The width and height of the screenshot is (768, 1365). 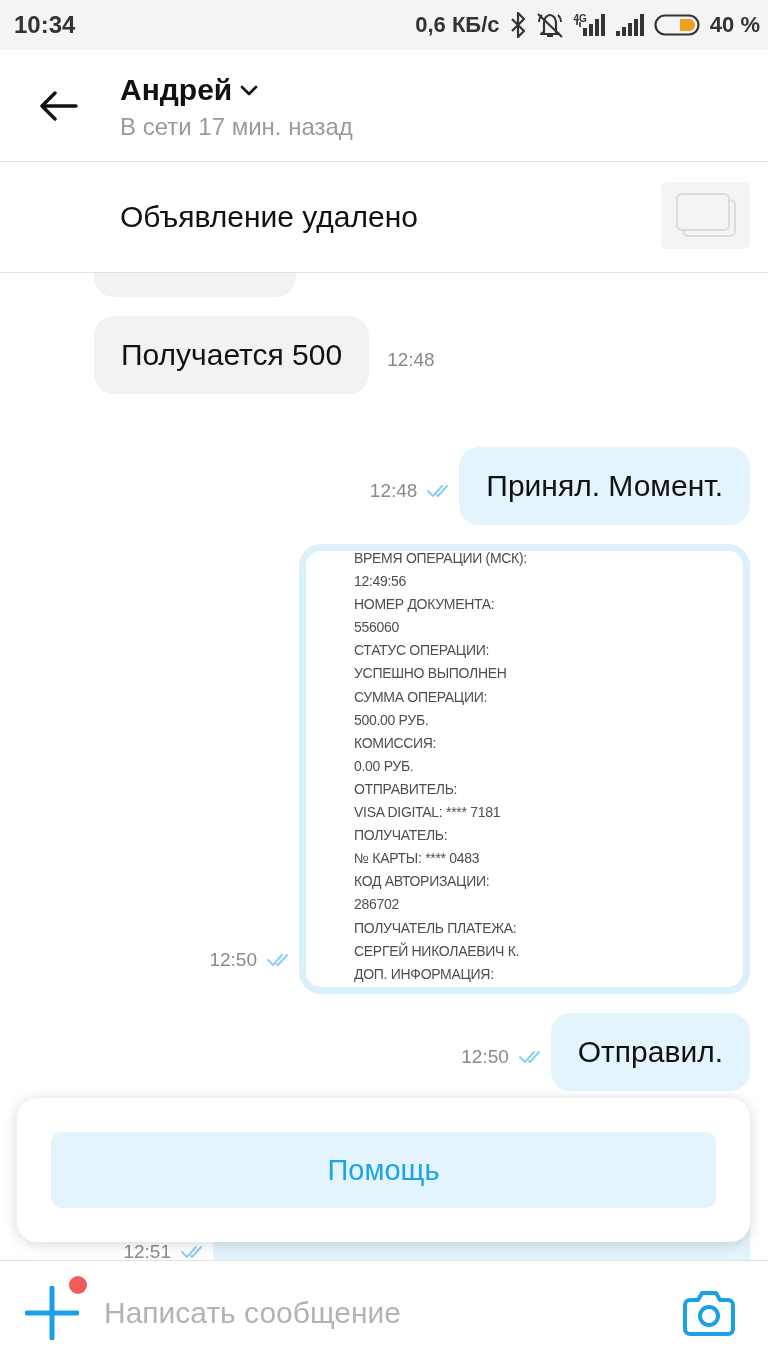 I want to click on receipt-line: 0.00 РУБ., so click(x=384, y=766).